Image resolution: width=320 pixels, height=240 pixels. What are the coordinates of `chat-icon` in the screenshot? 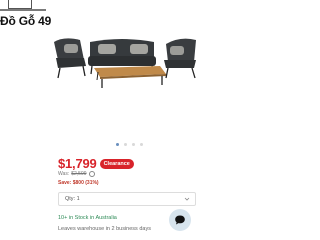 It's located at (180, 220).